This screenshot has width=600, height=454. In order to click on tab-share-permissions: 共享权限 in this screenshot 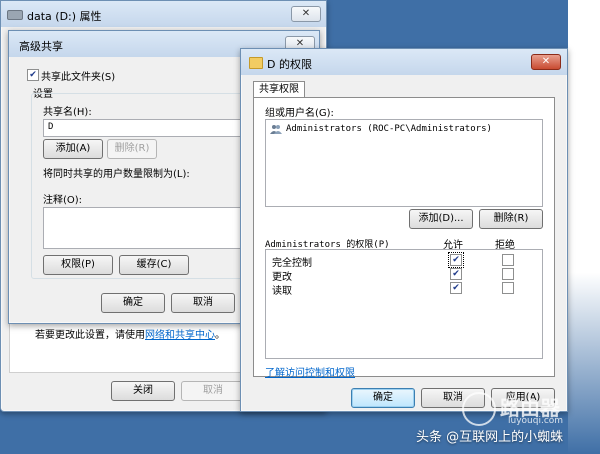, I will do `click(279, 89)`.